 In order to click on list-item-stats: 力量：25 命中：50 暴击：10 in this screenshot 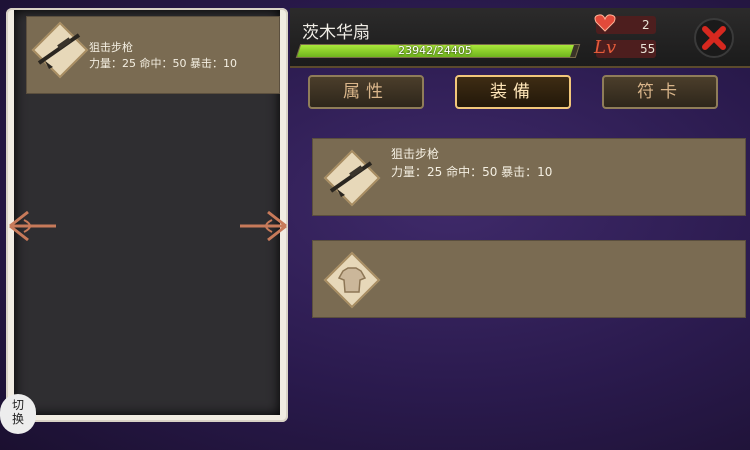, I will do `click(163, 63)`.